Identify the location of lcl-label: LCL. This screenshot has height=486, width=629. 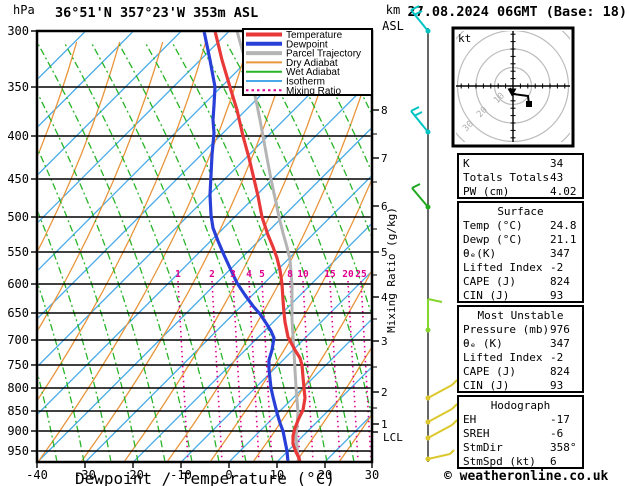
(393, 437).